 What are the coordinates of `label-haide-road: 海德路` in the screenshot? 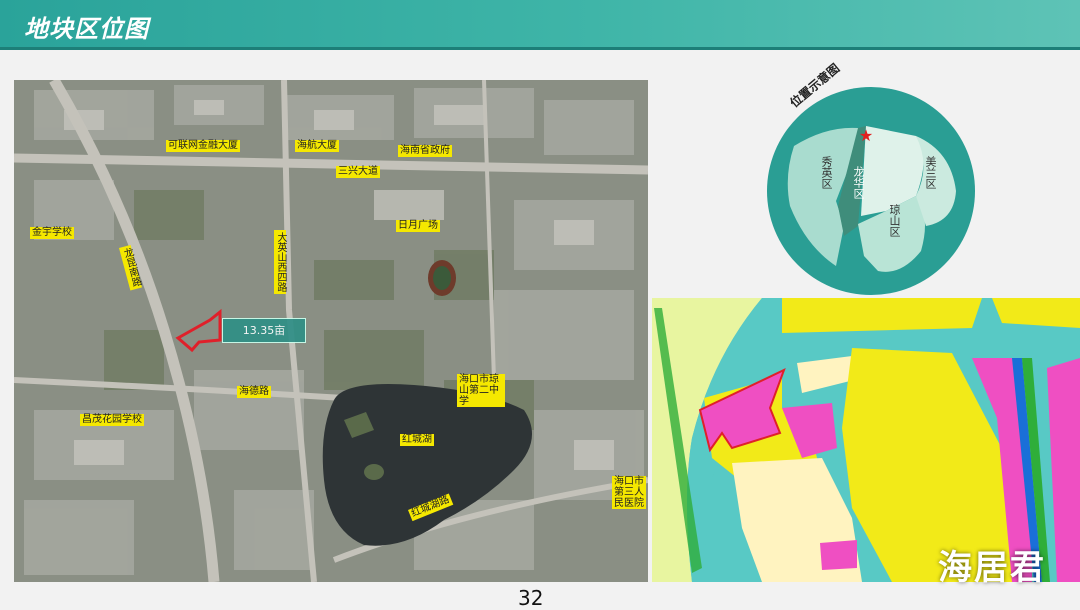 It's located at (254, 392).